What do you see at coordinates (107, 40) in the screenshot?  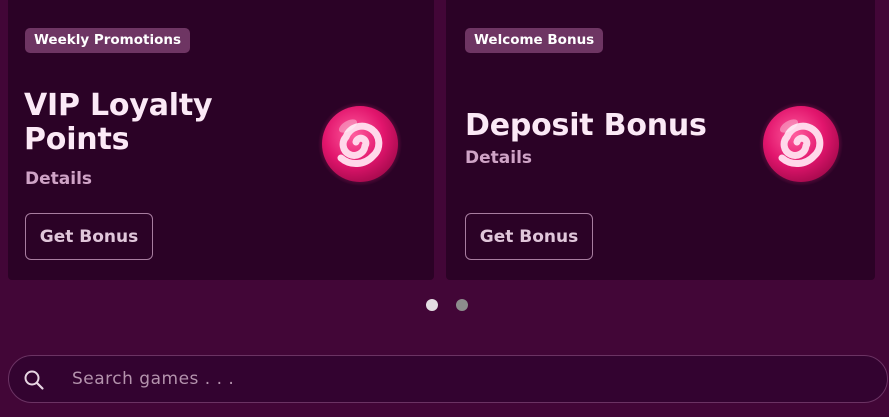 I see `promo-badge: Weekly Promotions` at bounding box center [107, 40].